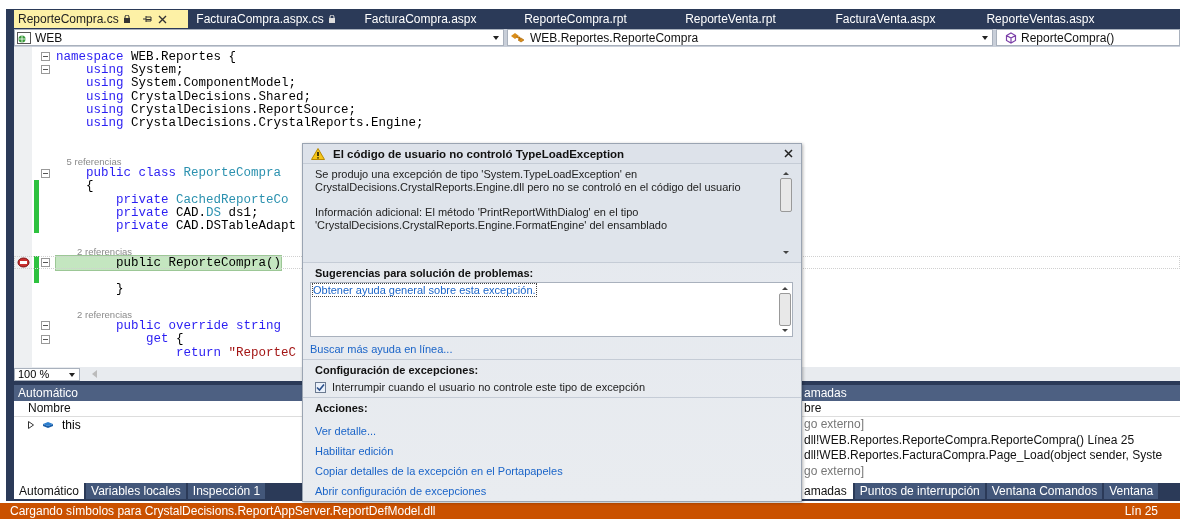 This screenshot has height=519, width=1180. I want to click on warning-icon, so click(318, 153).